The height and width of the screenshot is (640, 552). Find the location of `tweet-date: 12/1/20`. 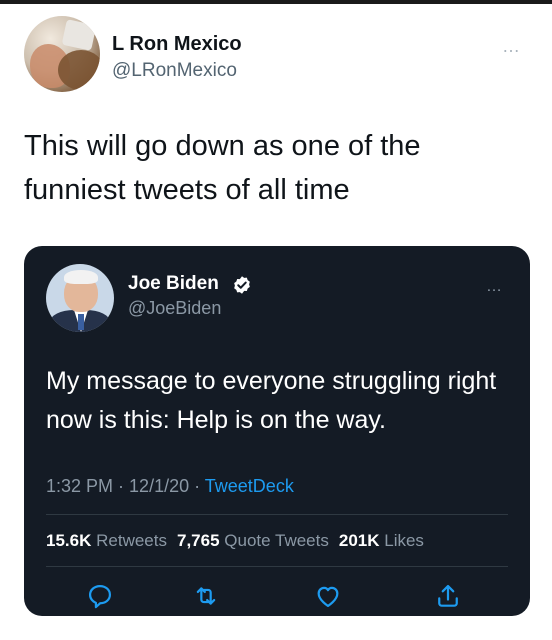

tweet-date: 12/1/20 is located at coordinates (159, 486).